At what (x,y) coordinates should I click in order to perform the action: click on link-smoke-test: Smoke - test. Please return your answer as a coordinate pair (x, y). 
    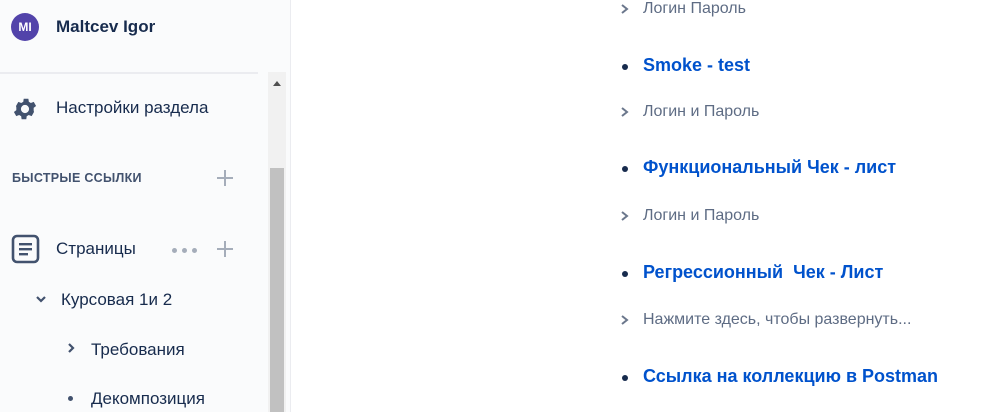
    Looking at the image, I should click on (696, 65).